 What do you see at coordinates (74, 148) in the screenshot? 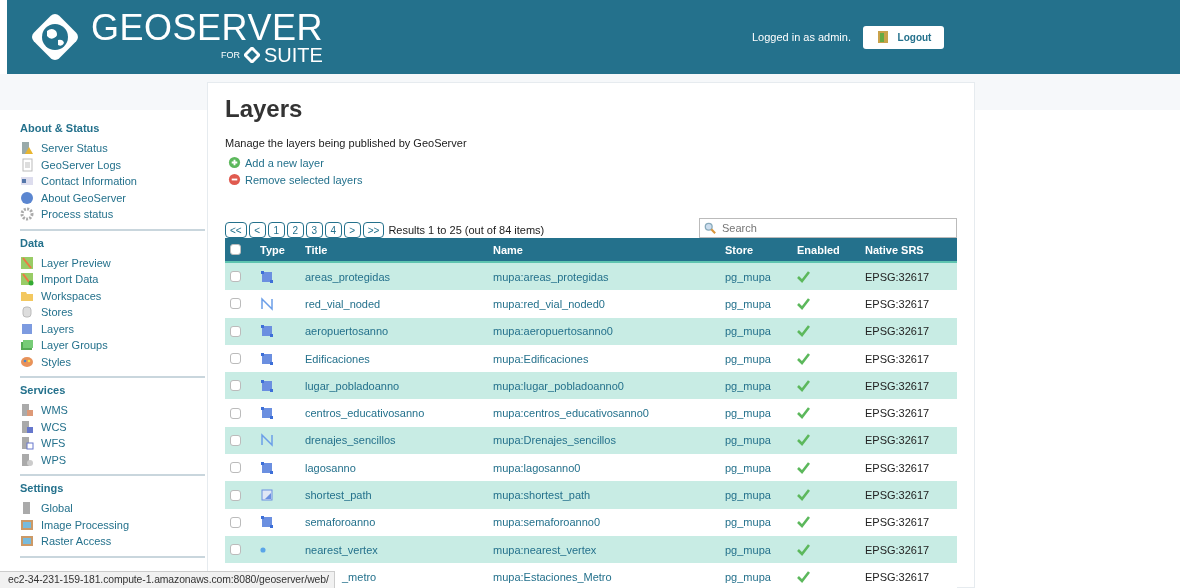
I see `sidebar-link: Server Status` at bounding box center [74, 148].